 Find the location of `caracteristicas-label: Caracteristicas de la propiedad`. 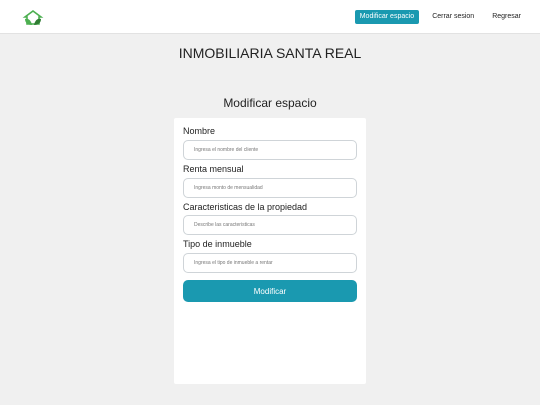

caracteristicas-label: Caracteristicas de la propiedad is located at coordinates (245, 207).